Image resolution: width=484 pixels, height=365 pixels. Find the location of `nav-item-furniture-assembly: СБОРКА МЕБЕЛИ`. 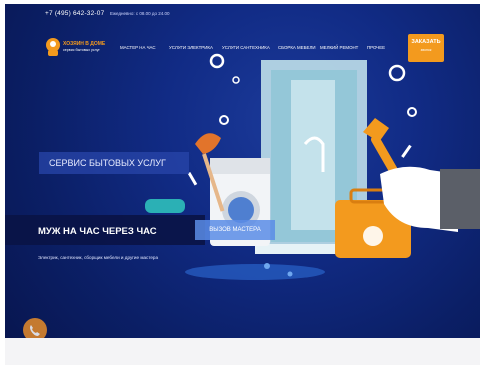

nav-item-furniture-assembly: СБОРКА МЕБЕЛИ is located at coordinates (297, 47).